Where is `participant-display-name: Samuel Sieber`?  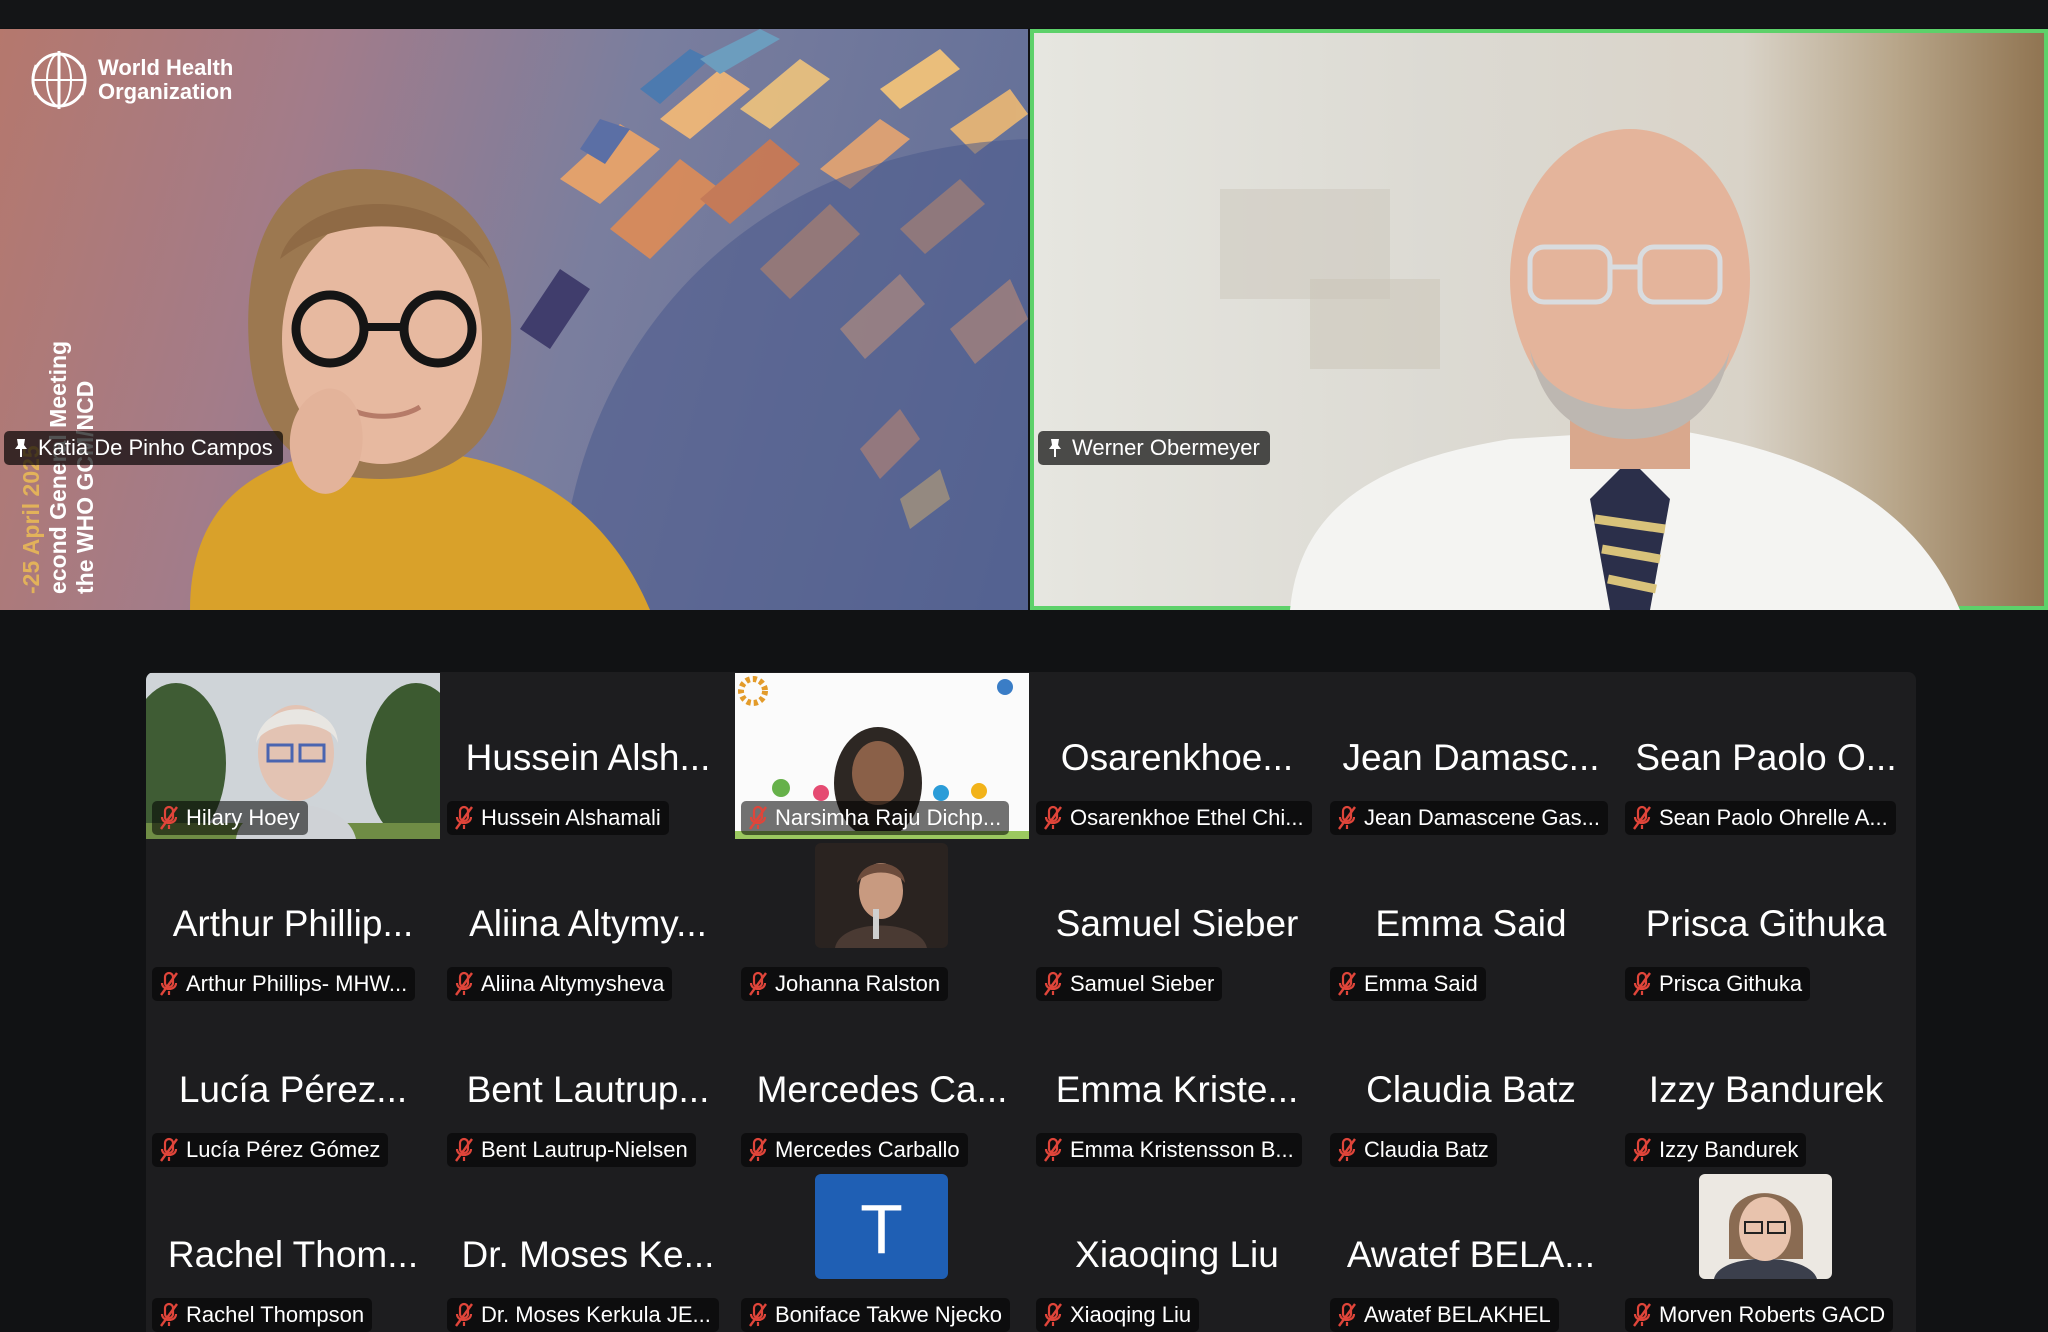
participant-display-name: Samuel Sieber is located at coordinates (1177, 923).